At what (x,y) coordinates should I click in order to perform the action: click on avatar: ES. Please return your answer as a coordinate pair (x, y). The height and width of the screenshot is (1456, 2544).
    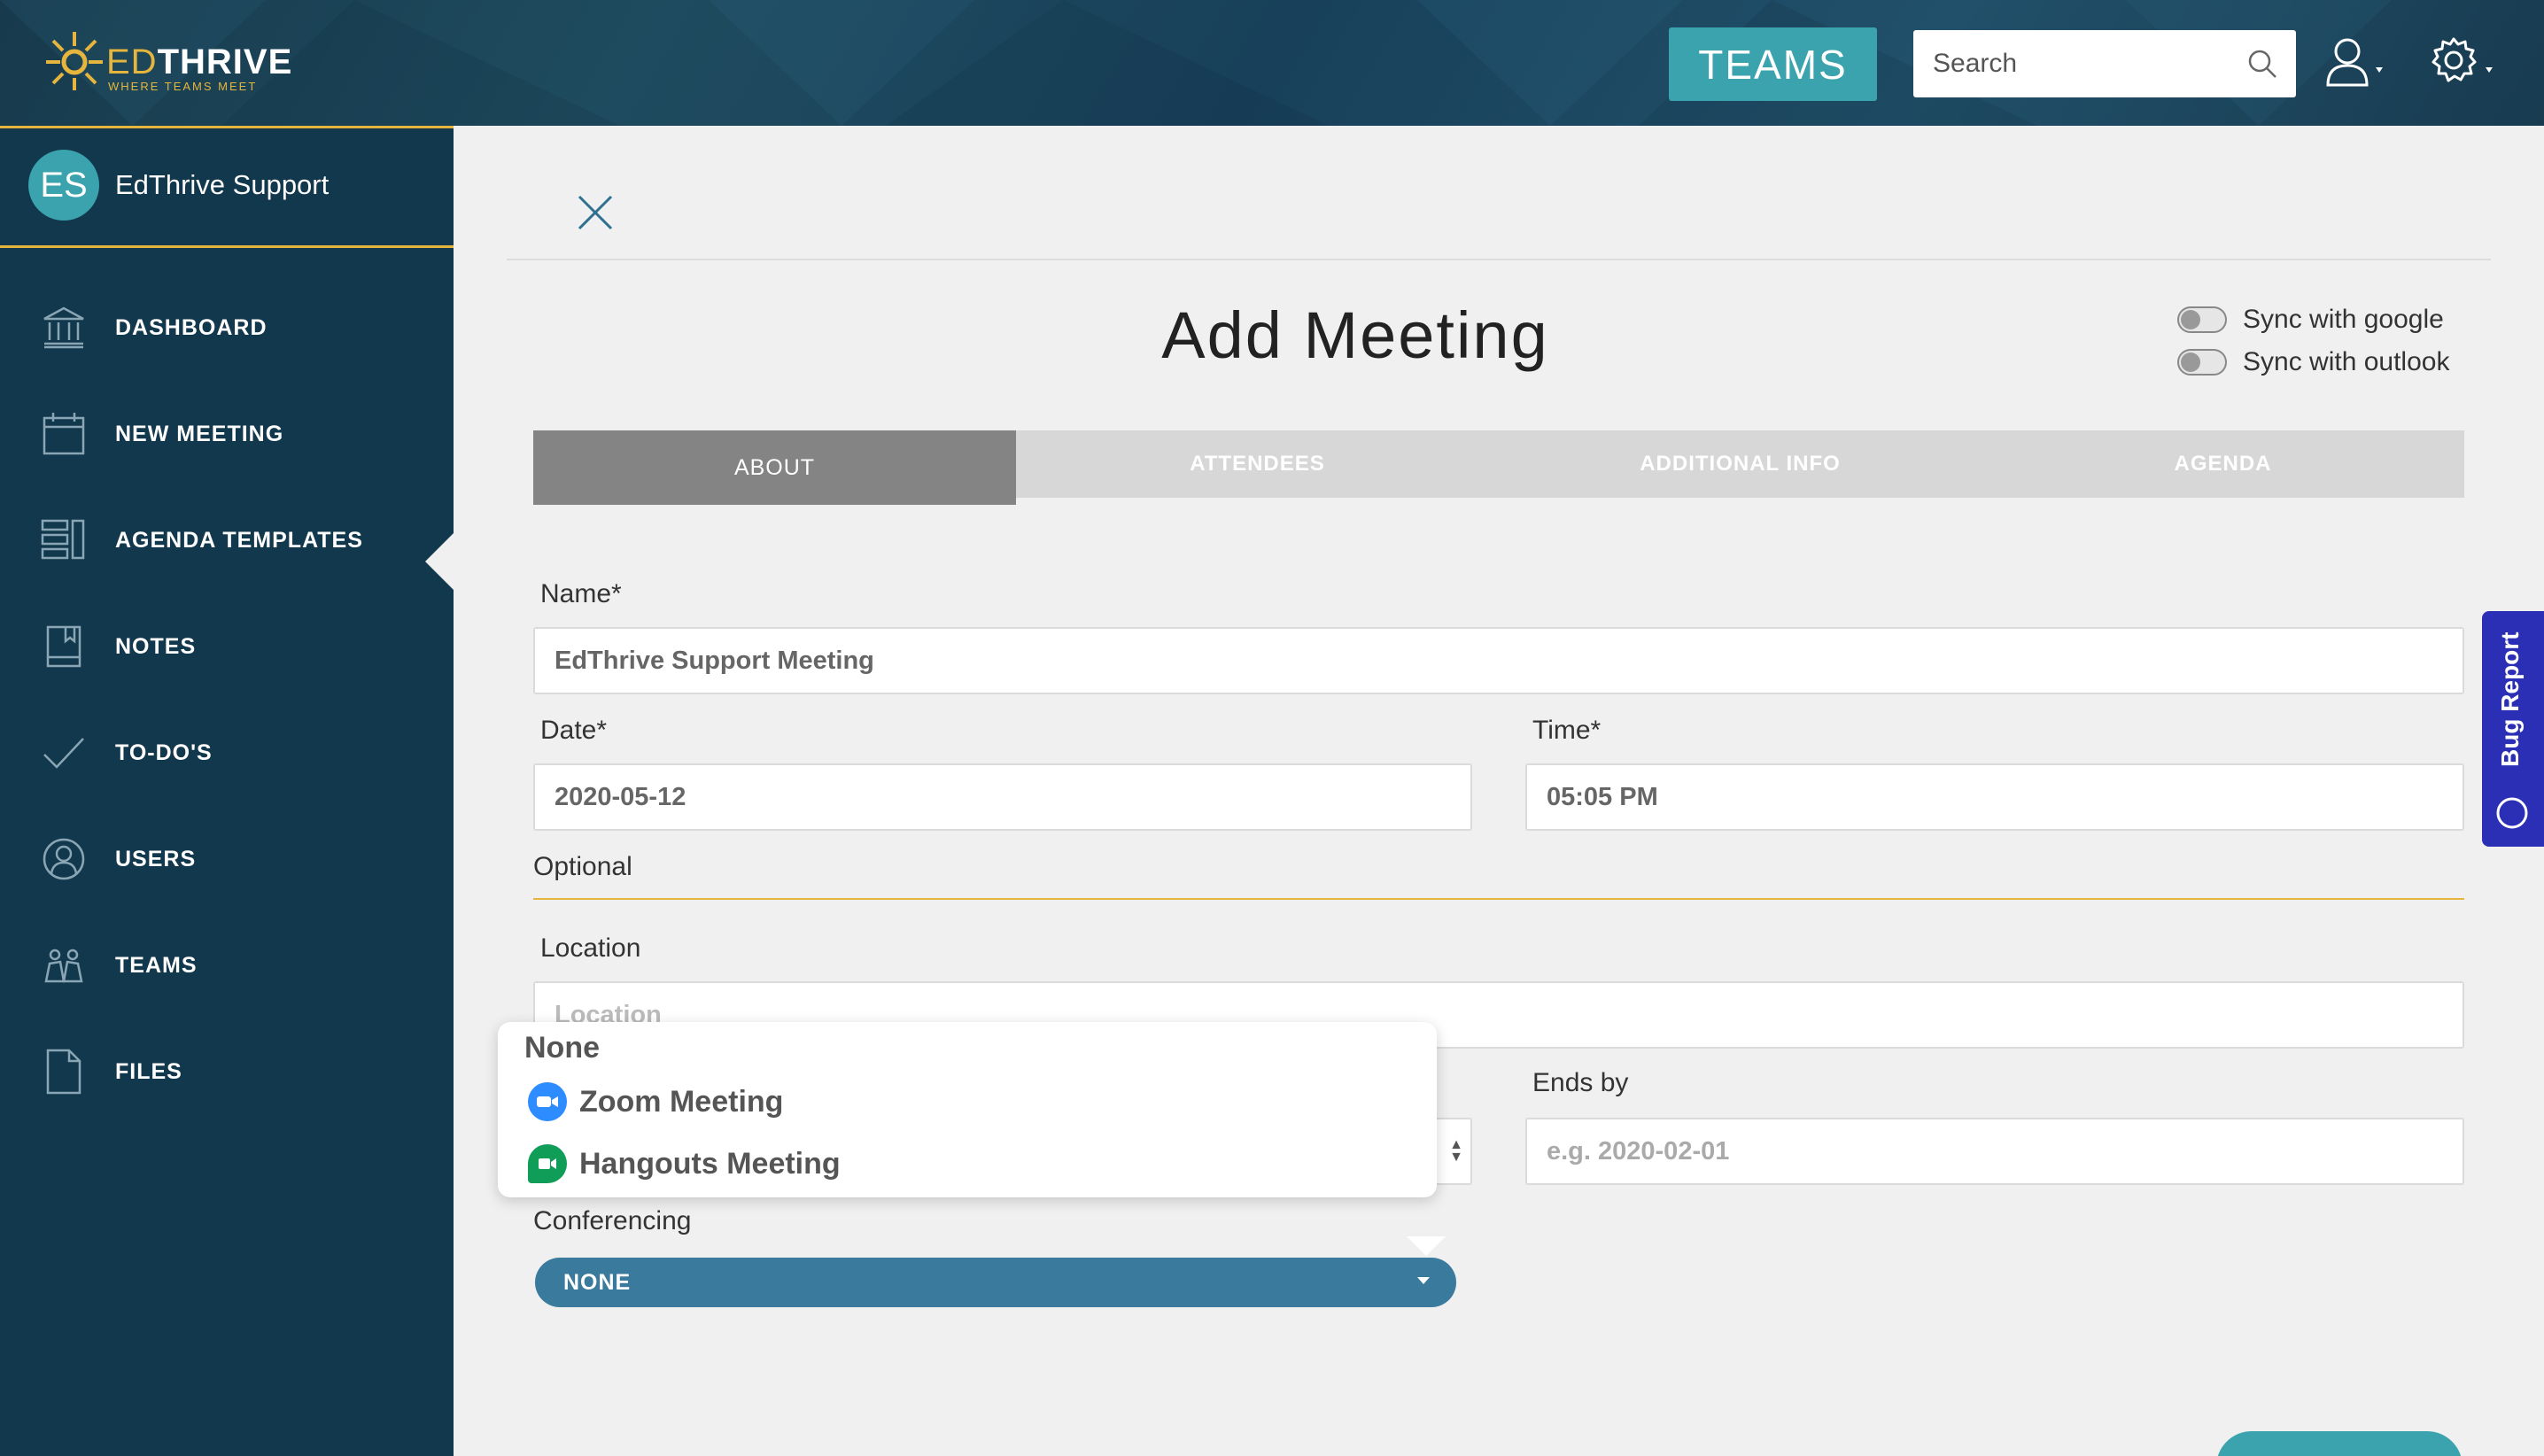
    Looking at the image, I should click on (63, 185).